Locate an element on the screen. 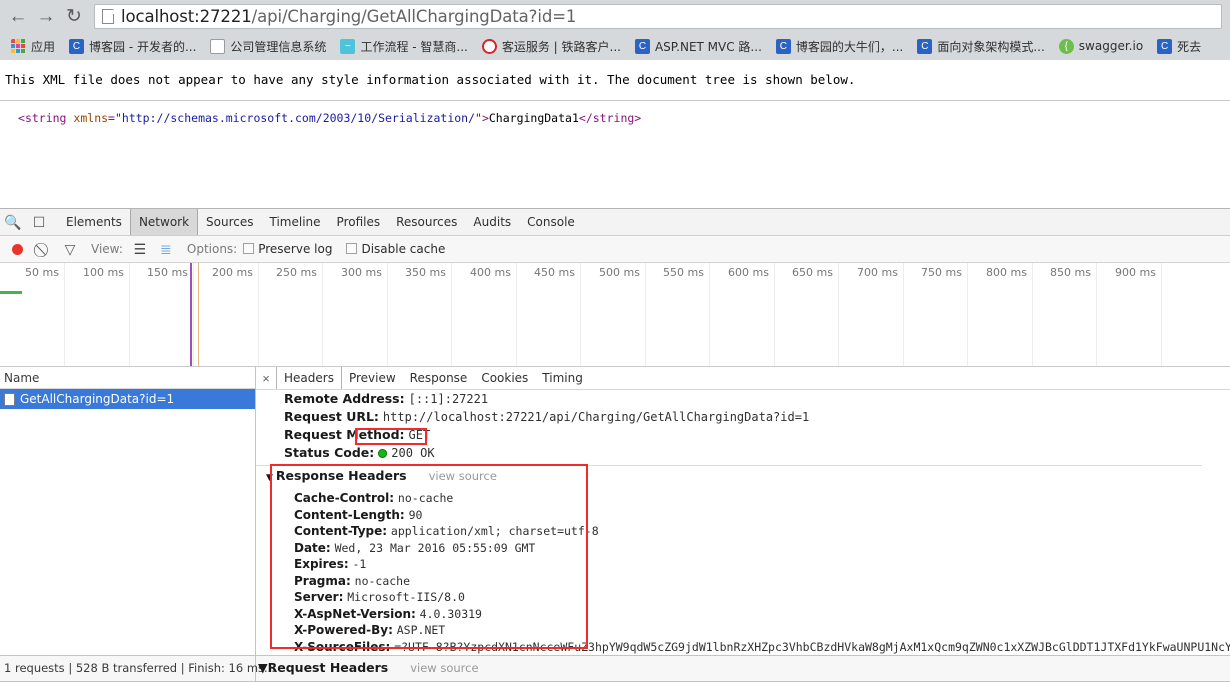 This screenshot has height=682, width=1230. header-value: Microsoft-IIS/8.0 is located at coordinates (406, 597).